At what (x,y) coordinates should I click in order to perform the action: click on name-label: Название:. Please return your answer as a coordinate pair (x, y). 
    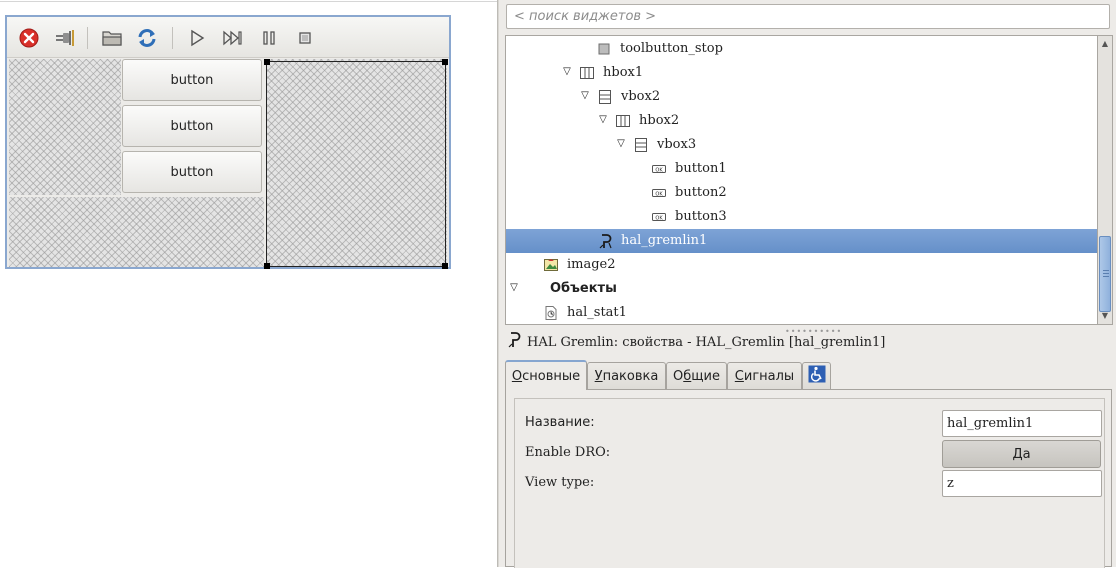
    Looking at the image, I should click on (560, 422).